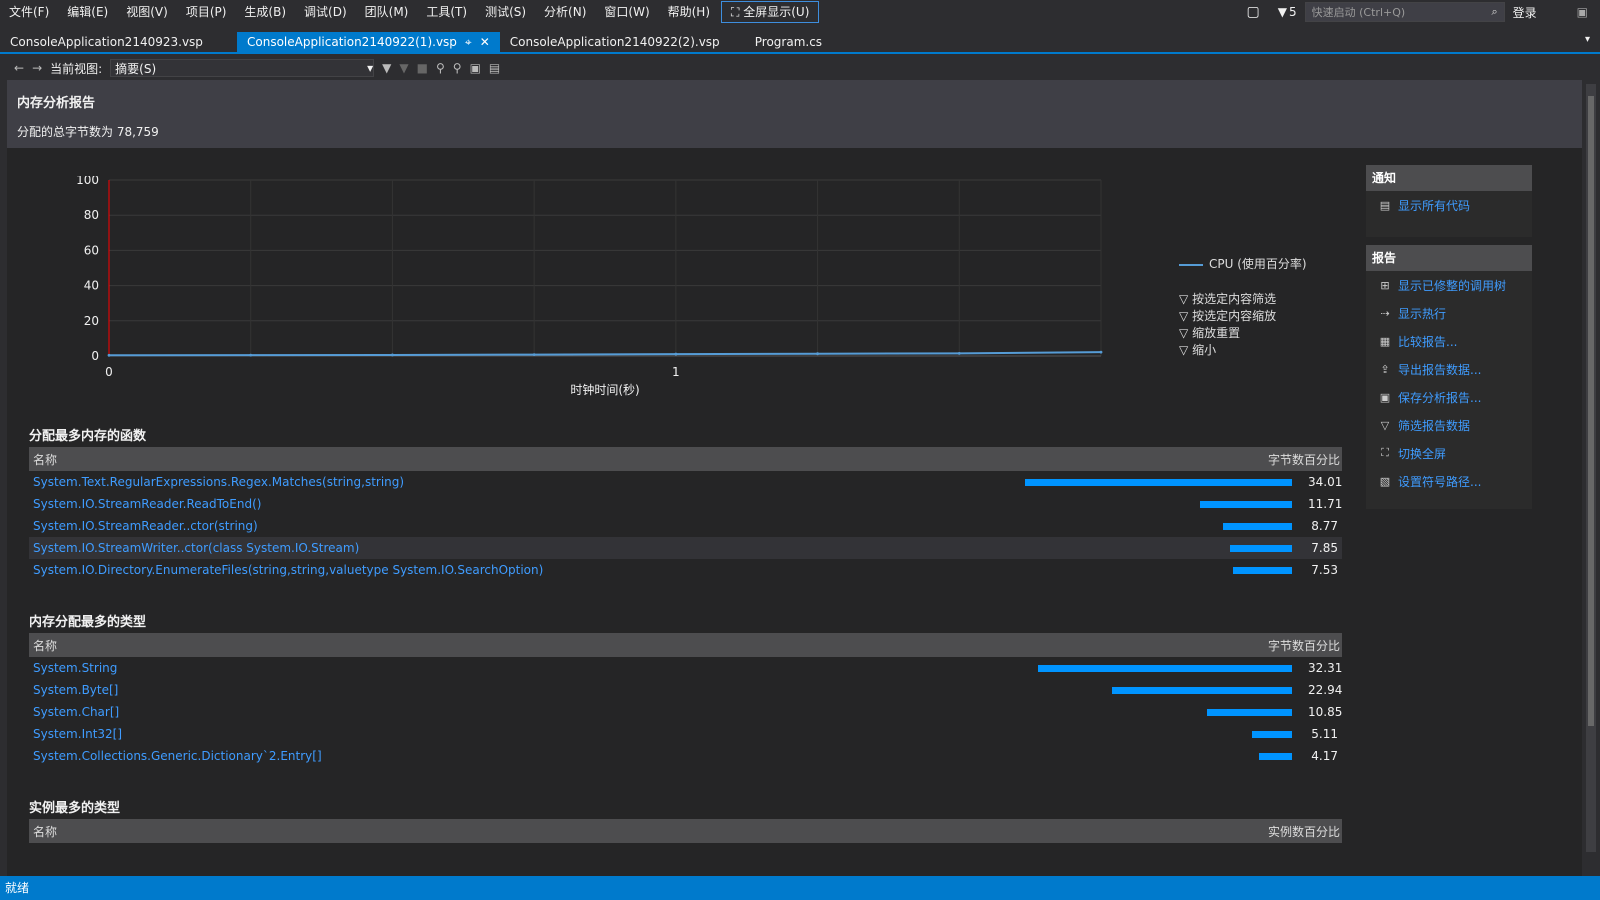 The width and height of the screenshot is (1600, 900). I want to click on menu-team: 团队(M), so click(387, 12).